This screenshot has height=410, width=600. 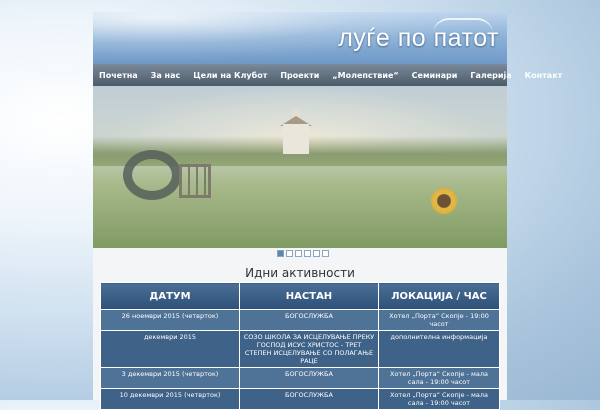 What do you see at coordinates (300, 38) in the screenshot?
I see `site-header: луѓе по патот` at bounding box center [300, 38].